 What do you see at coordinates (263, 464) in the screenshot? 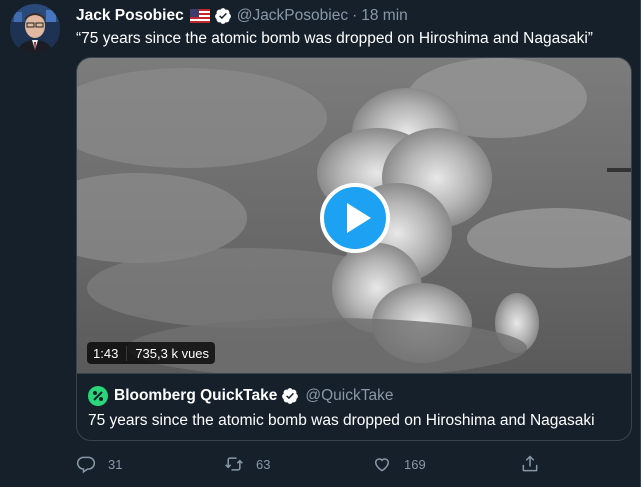
I see `retweet-count: 63` at bounding box center [263, 464].